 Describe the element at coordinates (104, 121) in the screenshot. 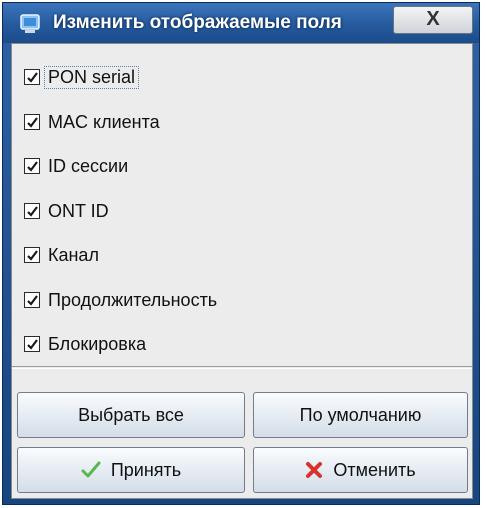

I see `field-label: MAC клиента` at that location.